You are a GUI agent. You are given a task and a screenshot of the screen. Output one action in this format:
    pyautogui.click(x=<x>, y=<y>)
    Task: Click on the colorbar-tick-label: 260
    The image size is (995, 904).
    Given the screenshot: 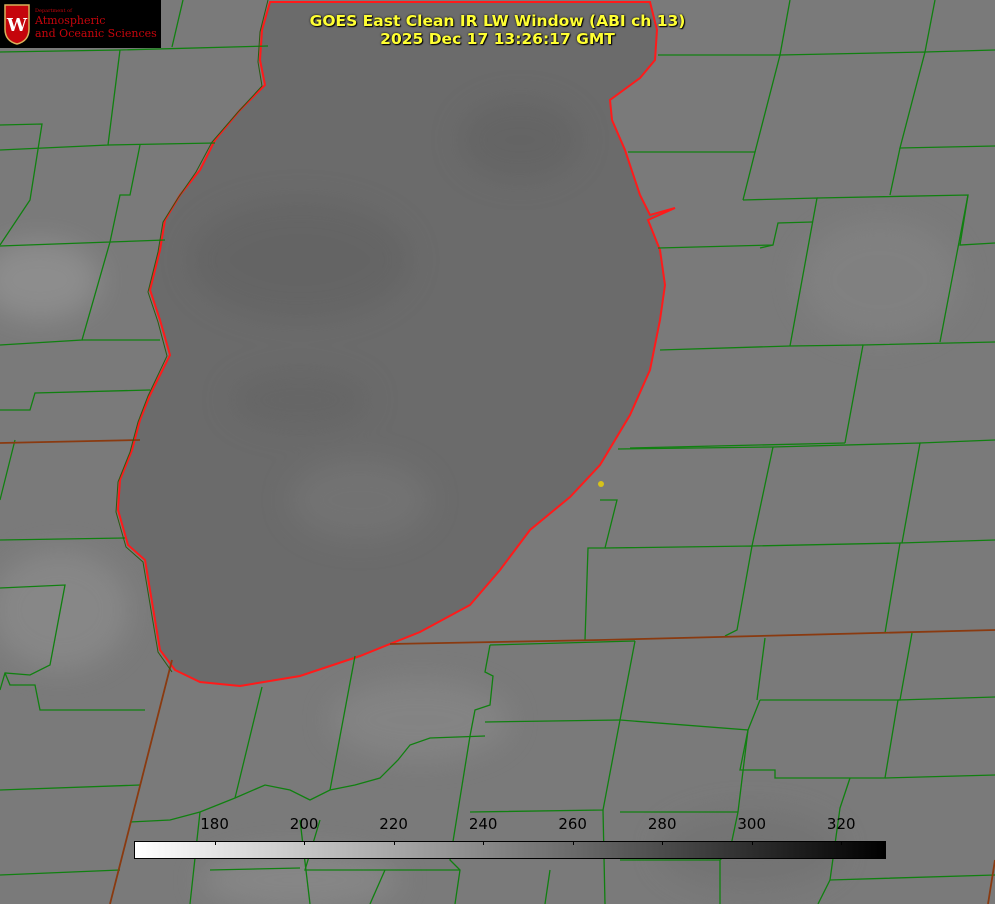 What is the action you would take?
    pyautogui.click(x=572, y=824)
    